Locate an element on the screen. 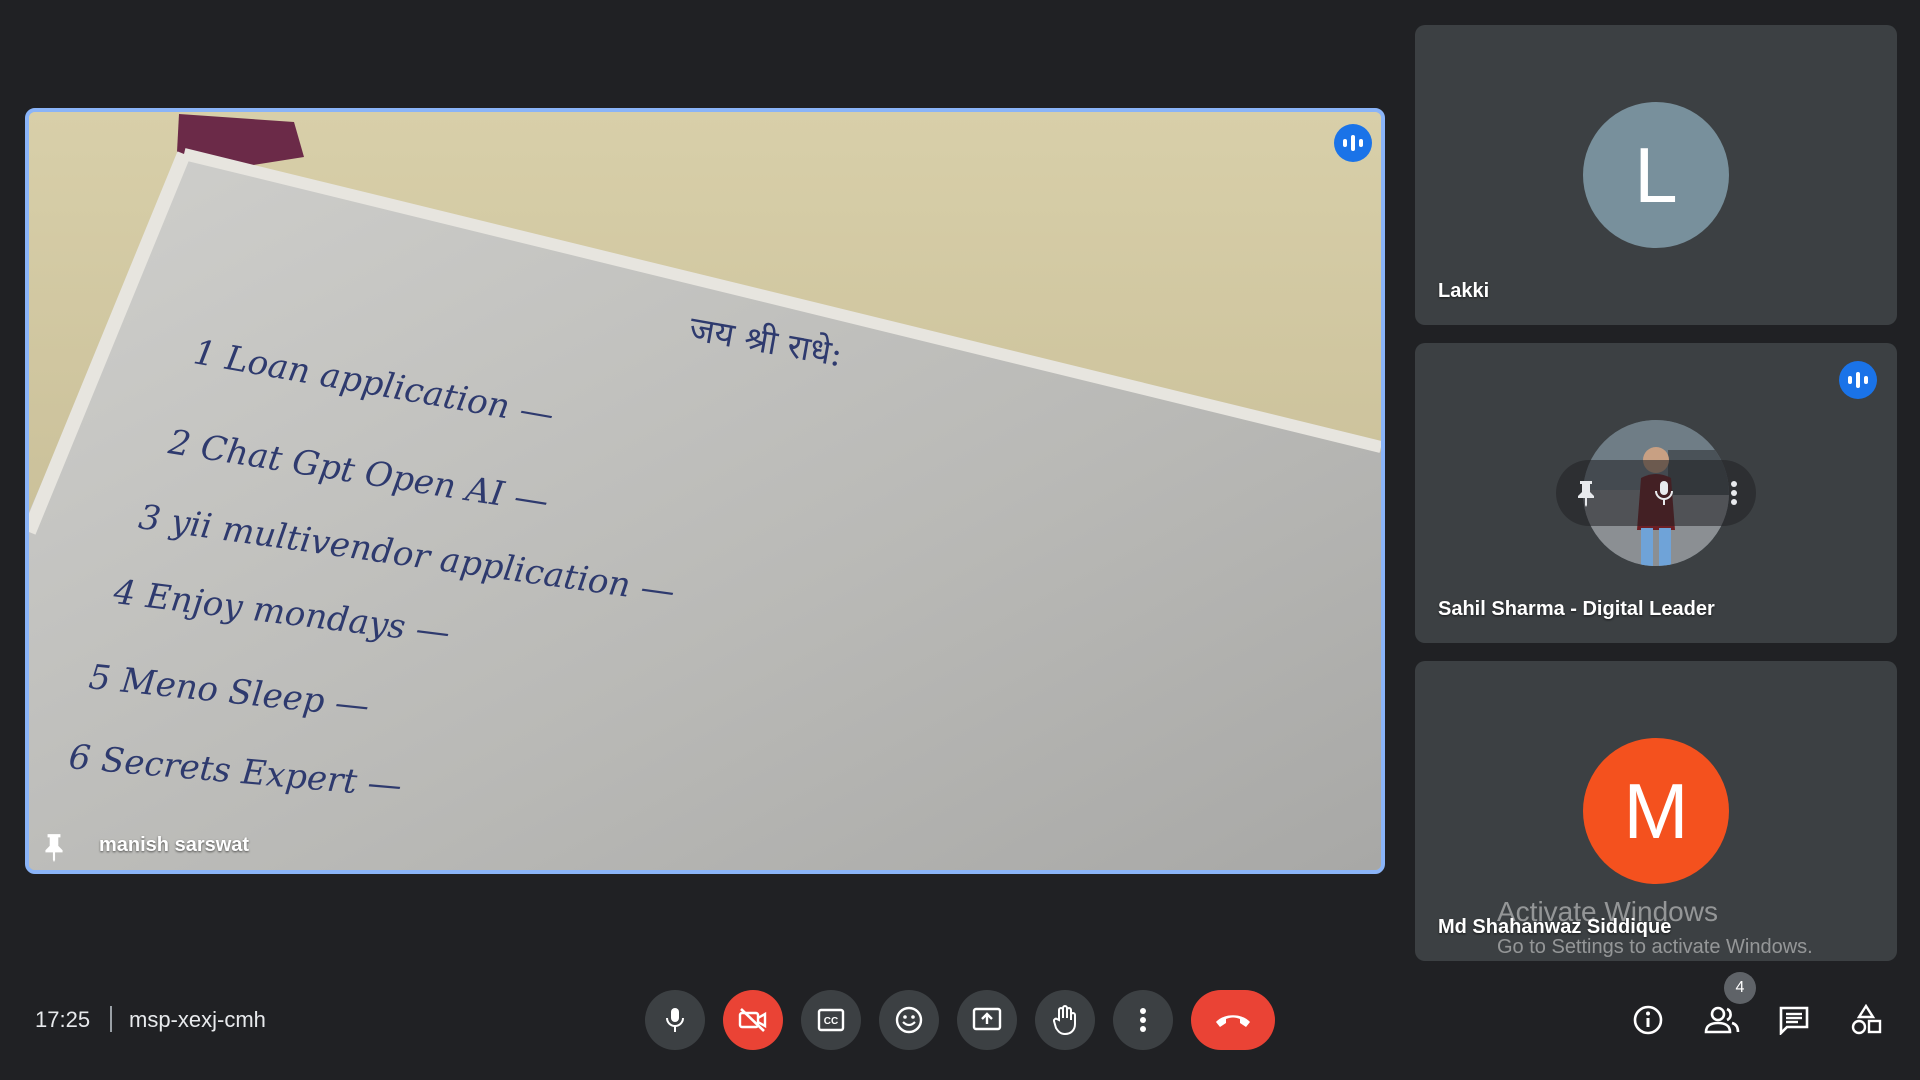 This screenshot has width=1920, height=1080. avatar: L is located at coordinates (1656, 175).